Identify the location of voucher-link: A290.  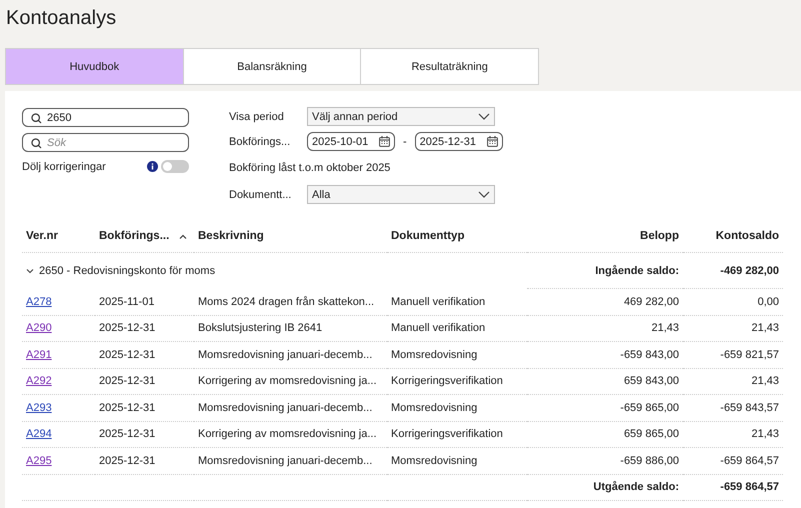
(39, 328).